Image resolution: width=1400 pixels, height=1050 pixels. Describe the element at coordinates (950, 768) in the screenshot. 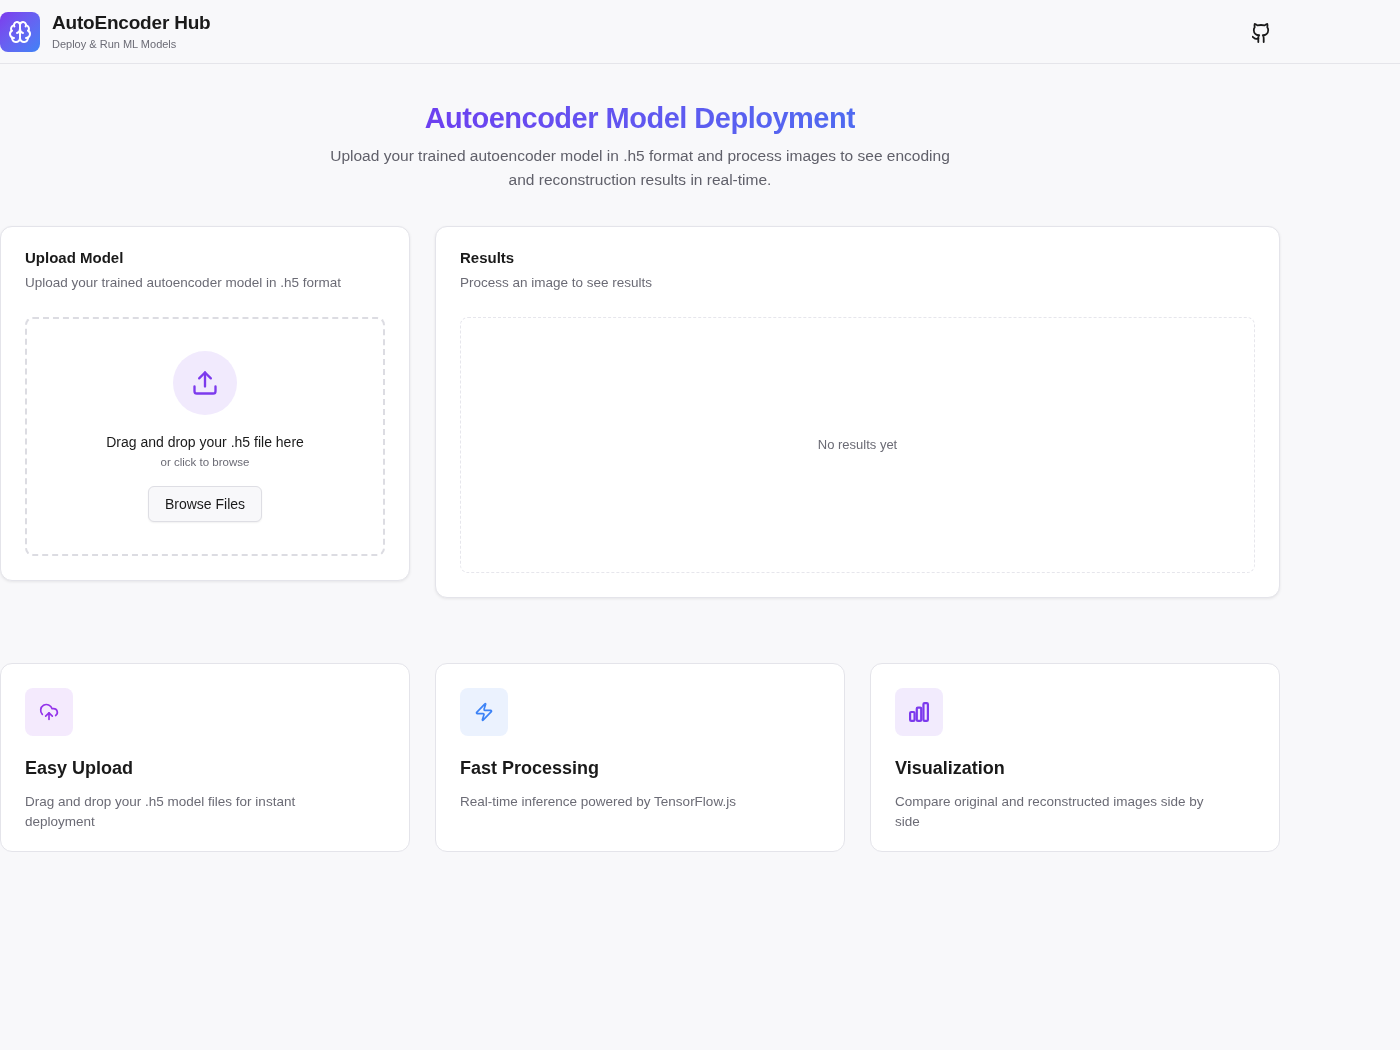

I see `feature-title: Visualization` at that location.